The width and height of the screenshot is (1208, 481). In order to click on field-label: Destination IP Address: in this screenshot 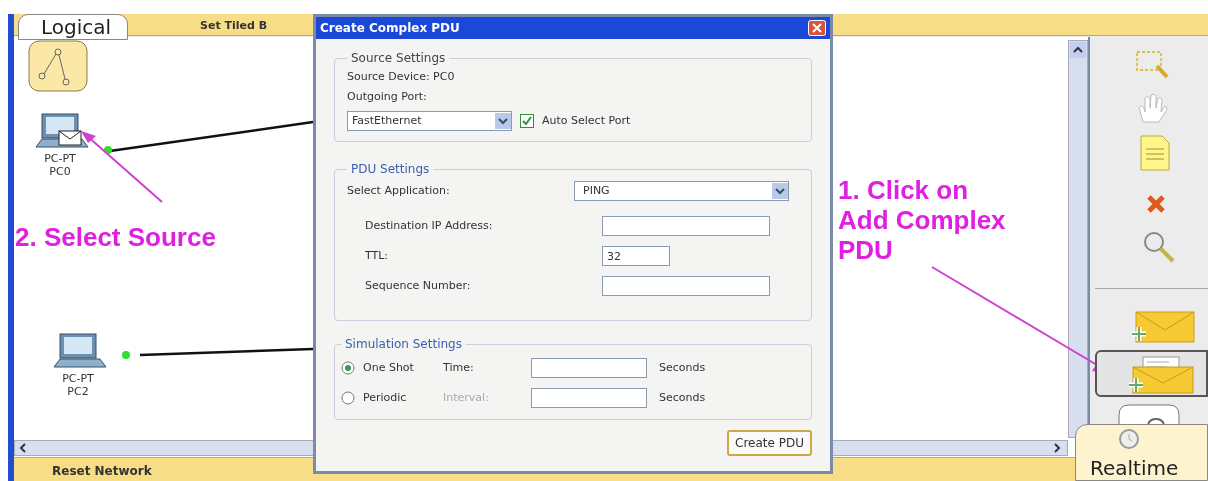, I will do `click(429, 225)`.